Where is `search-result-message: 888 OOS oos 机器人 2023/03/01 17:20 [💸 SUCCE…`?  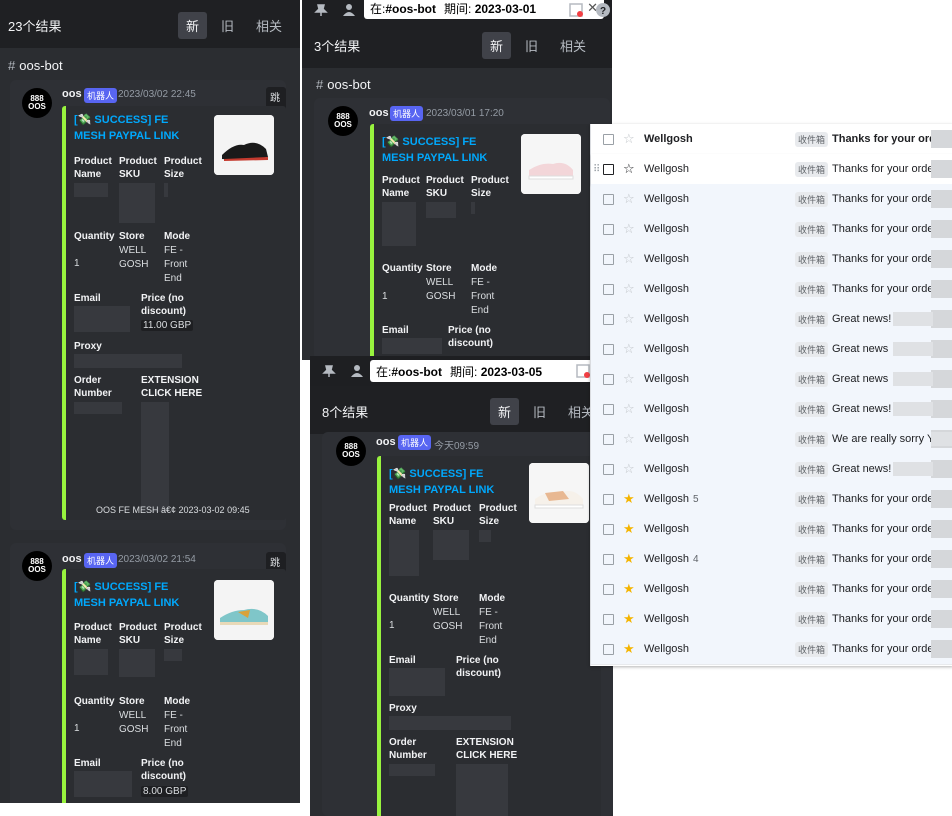 search-result-message: 888 OOS oos 机器人 2023/03/01 17:20 [💸 SUCCE… is located at coordinates (462, 229).